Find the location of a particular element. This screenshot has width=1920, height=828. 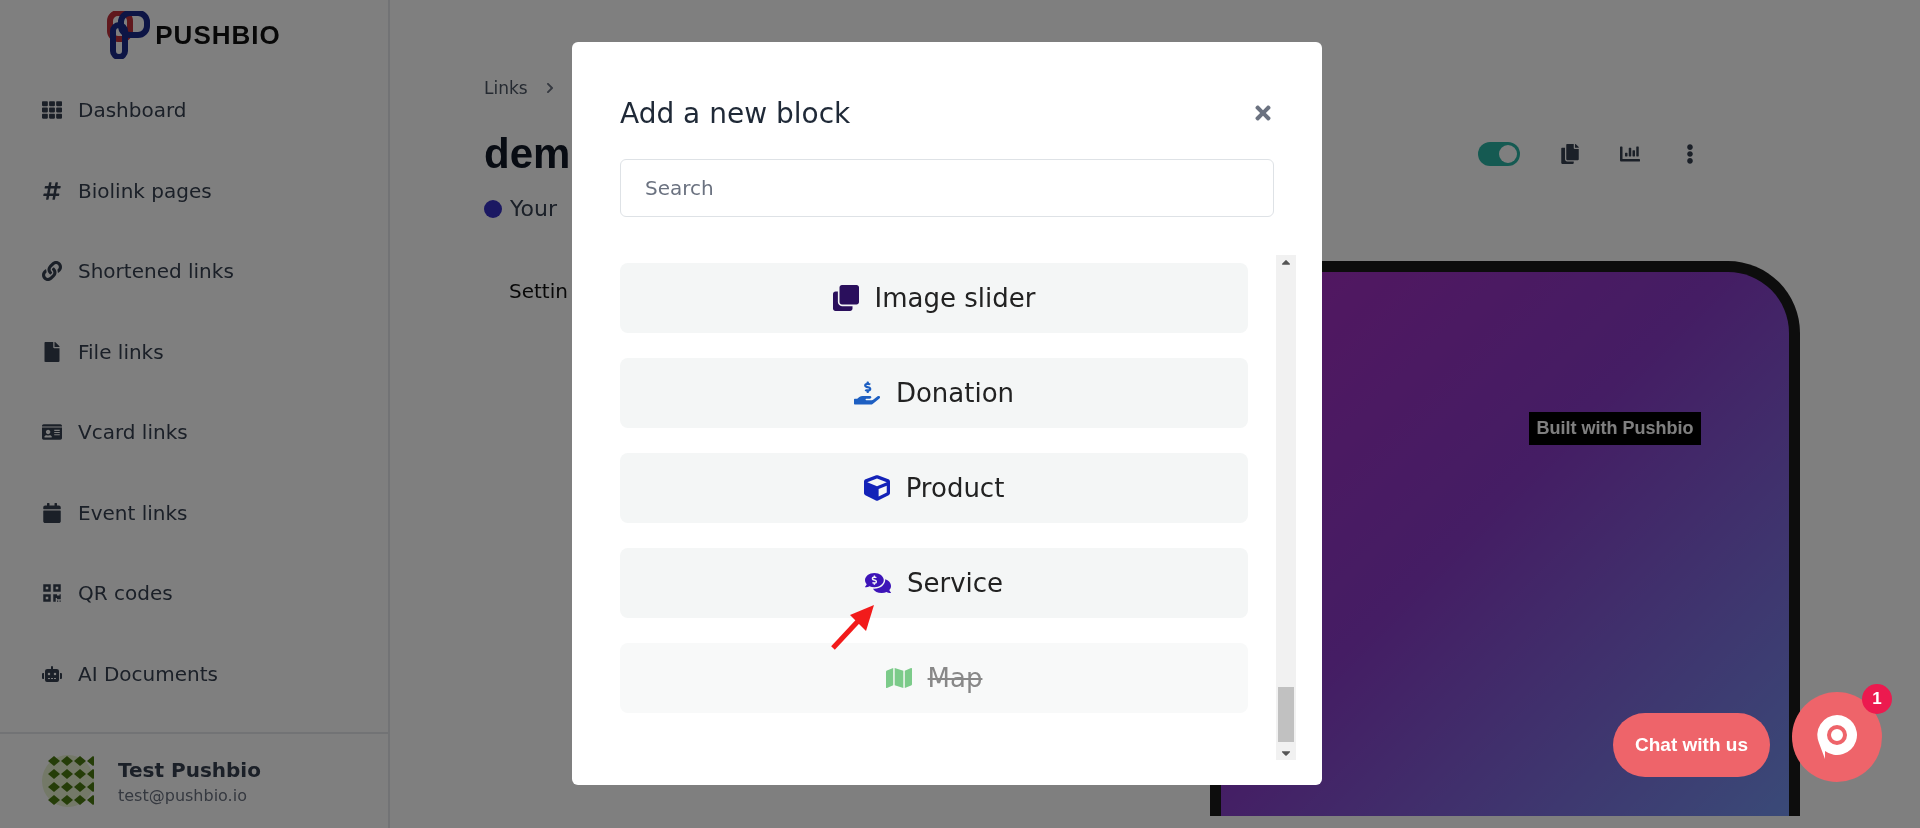

sidebar-item: File links is located at coordinates (215, 351).